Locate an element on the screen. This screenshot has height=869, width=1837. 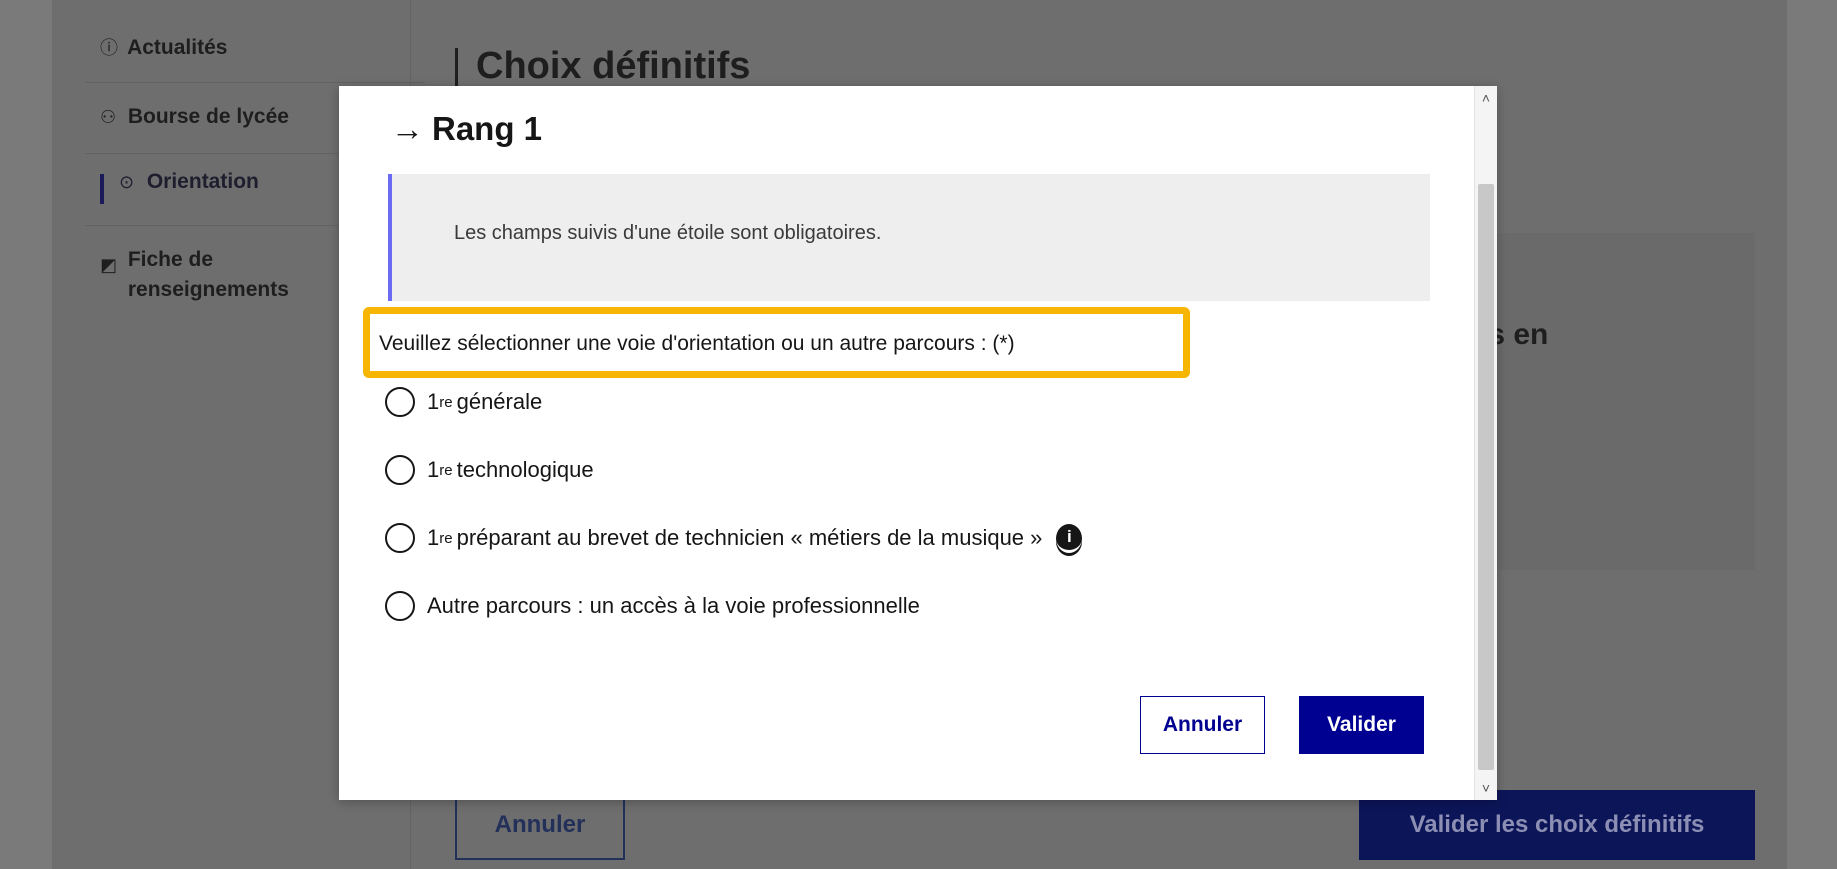
validate-final-choices-button: Valider les choix définitifs is located at coordinates (1557, 825).